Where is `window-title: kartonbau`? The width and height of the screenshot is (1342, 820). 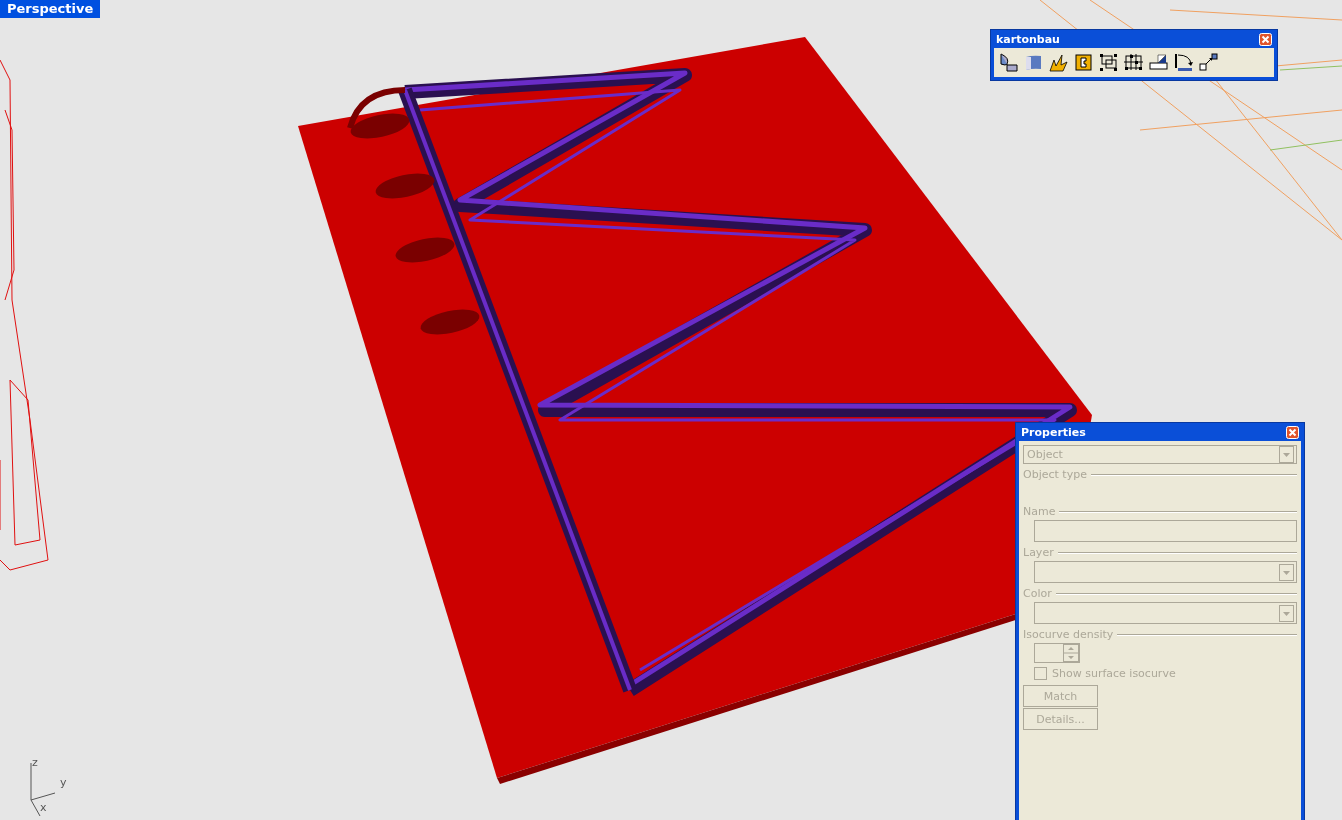
window-title: kartonbau is located at coordinates (1028, 39).